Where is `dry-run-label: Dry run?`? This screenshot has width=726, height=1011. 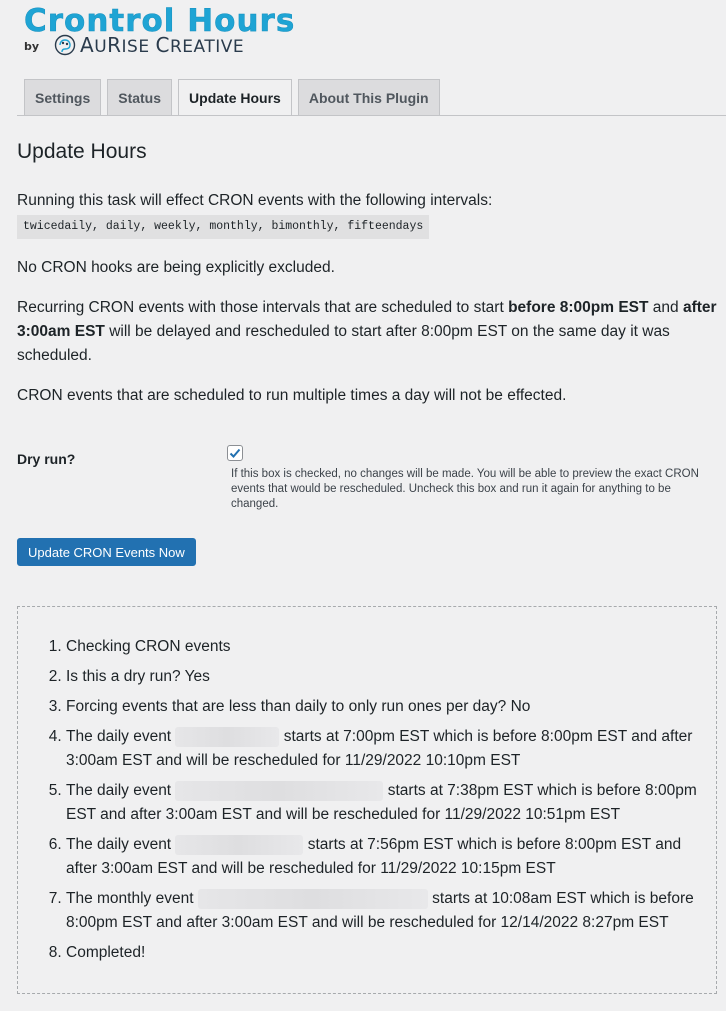 dry-run-label: Dry run? is located at coordinates (46, 459).